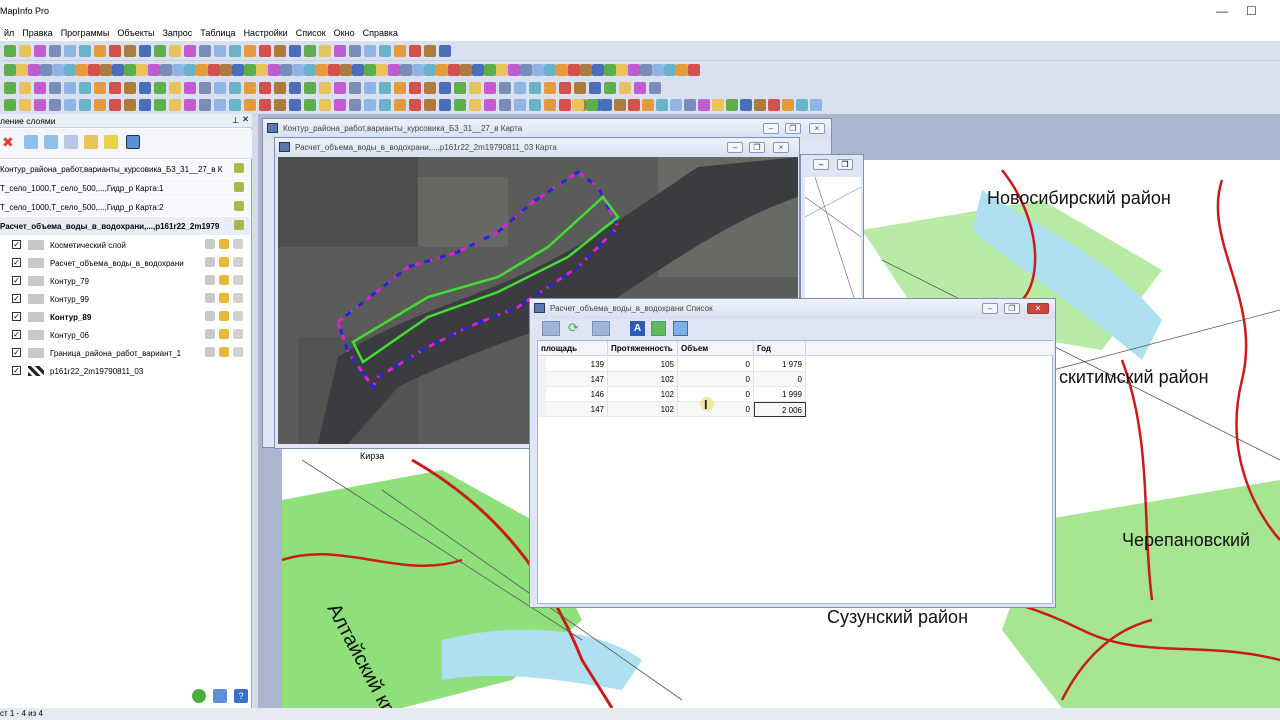 The height and width of the screenshot is (720, 1280). Describe the element at coordinates (643, 364) in the screenshot. I see `table-cell: 105` at that location.